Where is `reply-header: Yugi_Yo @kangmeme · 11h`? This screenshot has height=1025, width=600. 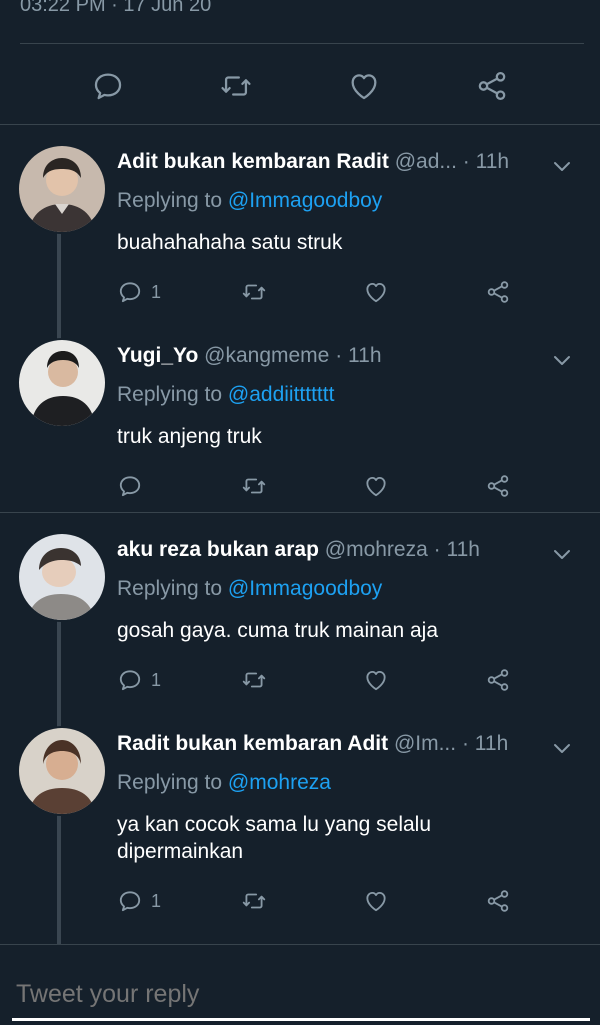
reply-header: Yugi_Yo @kangmeme · 11h is located at coordinates (249, 355).